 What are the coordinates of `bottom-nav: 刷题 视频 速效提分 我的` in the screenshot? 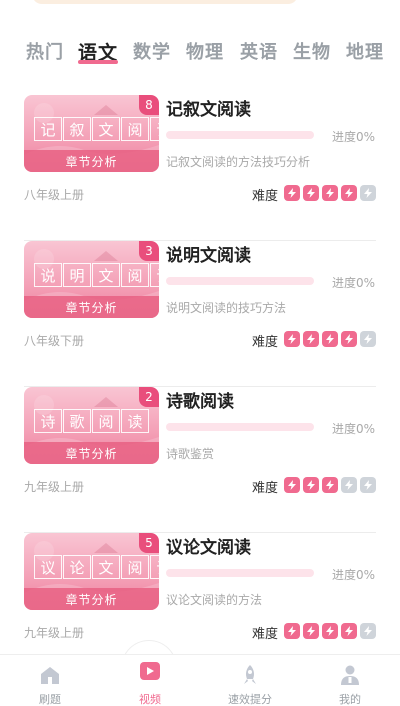 It's located at (200, 680).